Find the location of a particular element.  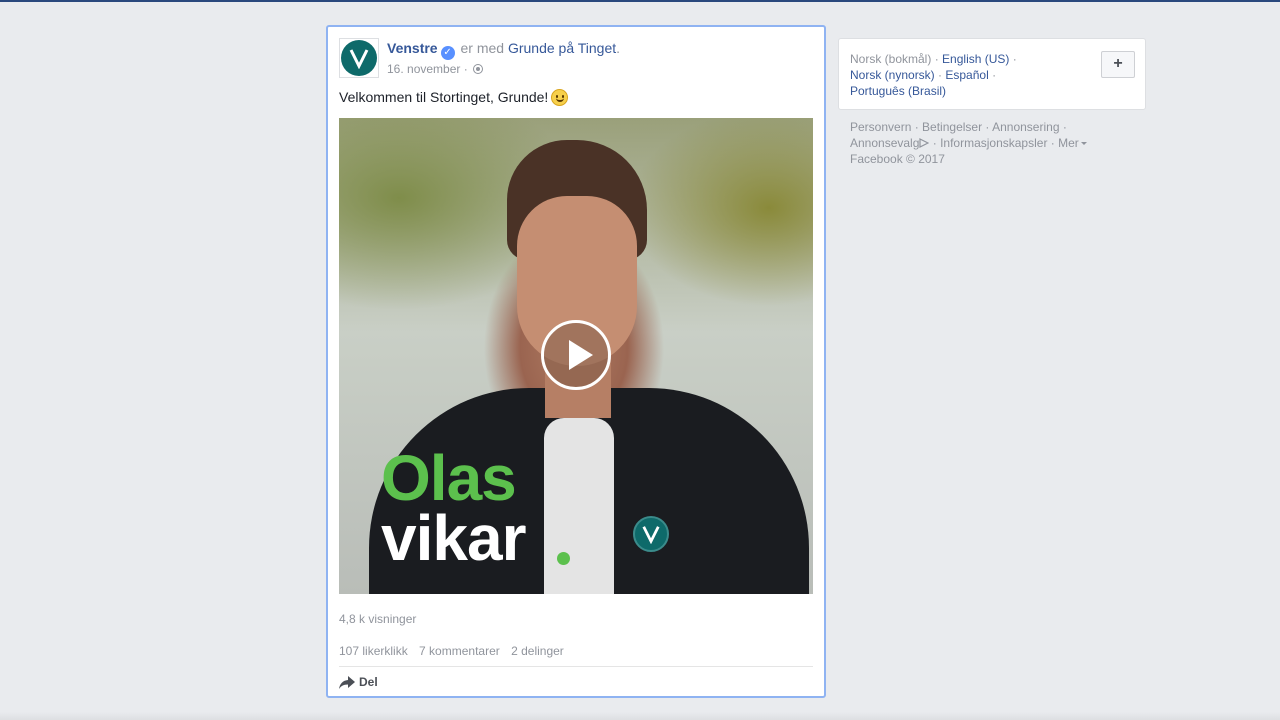

globe-icon is located at coordinates (478, 69).